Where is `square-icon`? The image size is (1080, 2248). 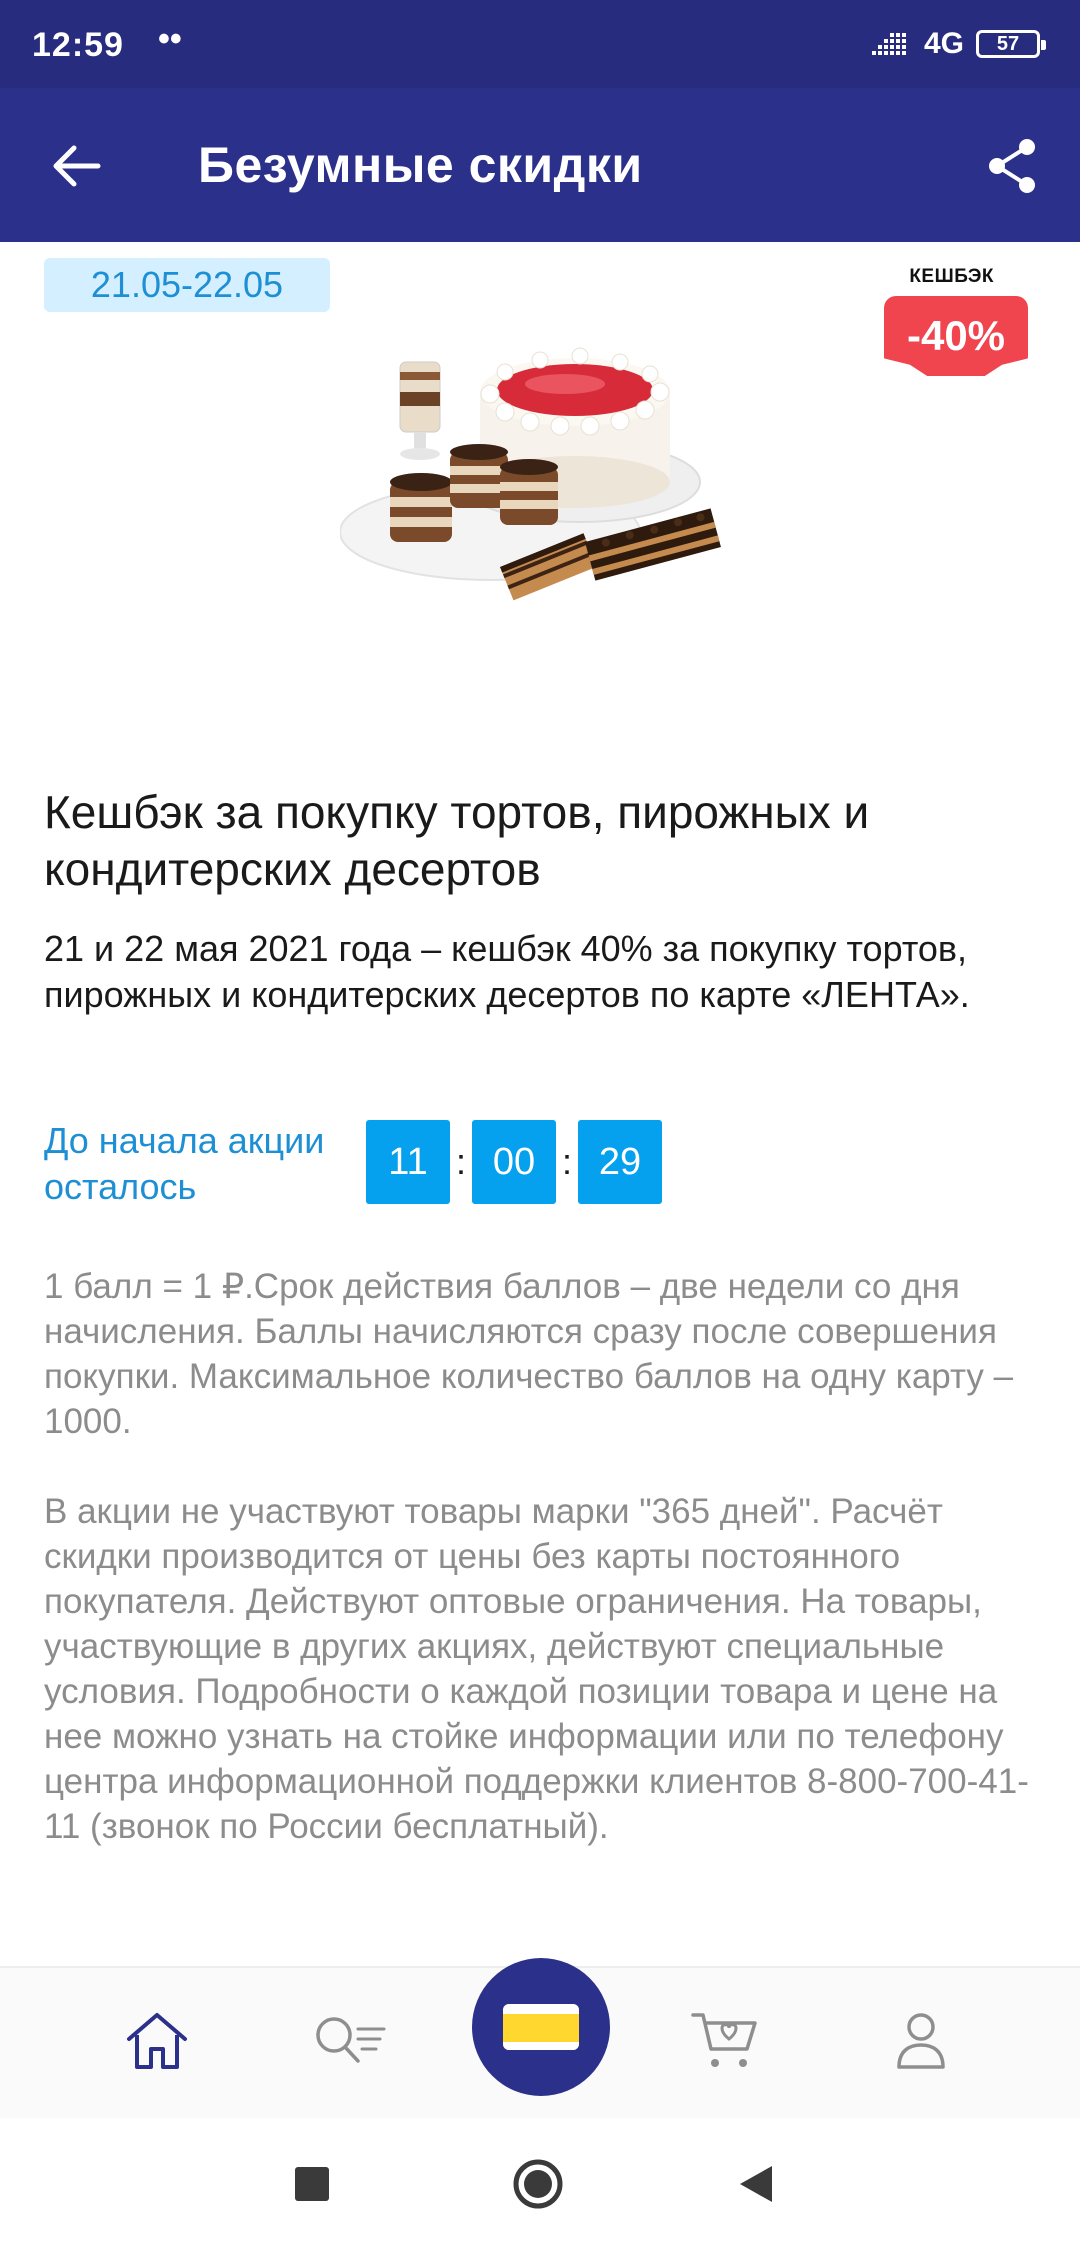 square-icon is located at coordinates (312, 2186).